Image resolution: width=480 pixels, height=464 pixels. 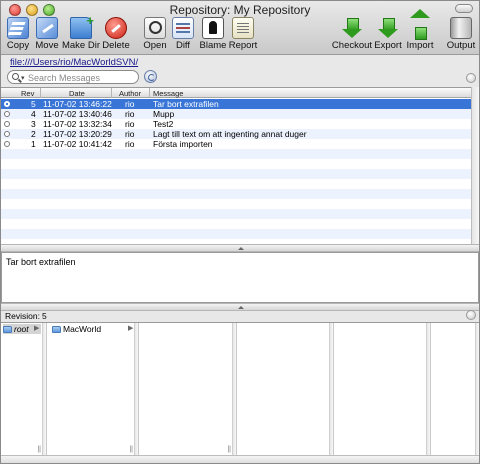 What do you see at coordinates (21, 329) in the screenshot?
I see `root-label: root` at bounding box center [21, 329].